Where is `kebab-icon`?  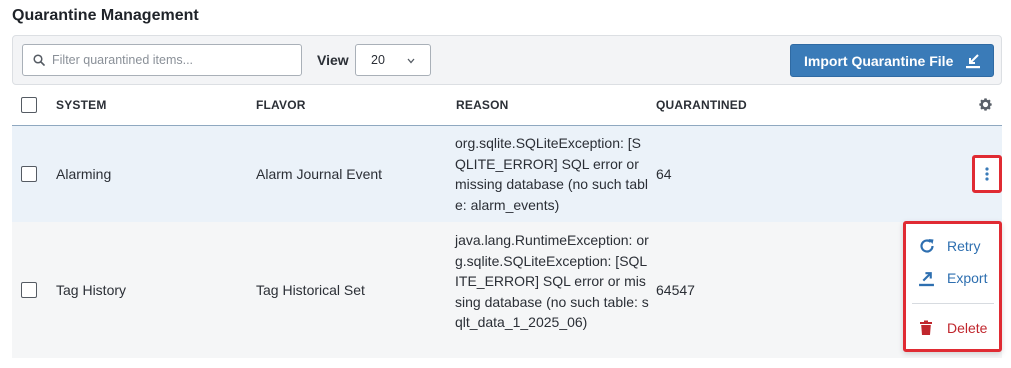 kebab-icon is located at coordinates (987, 174).